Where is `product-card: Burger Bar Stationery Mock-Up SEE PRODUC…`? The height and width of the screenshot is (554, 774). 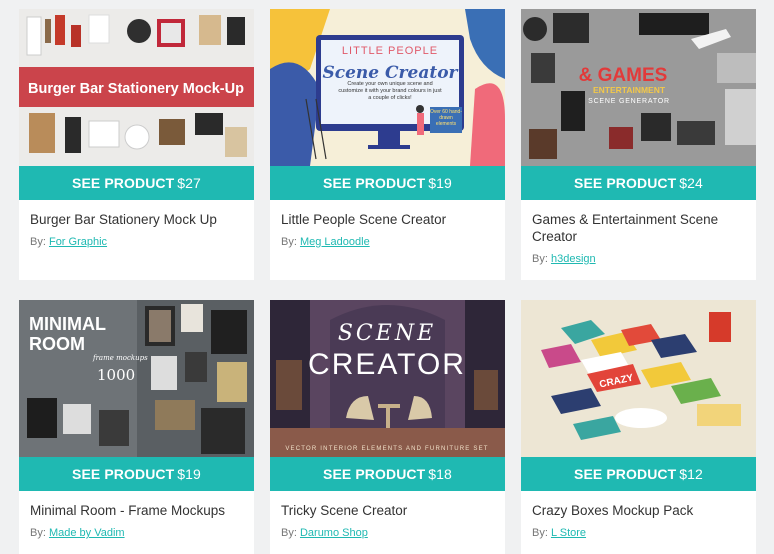
product-card: Burger Bar Stationery Mock-Up SEE PRODUC… is located at coordinates (136, 144).